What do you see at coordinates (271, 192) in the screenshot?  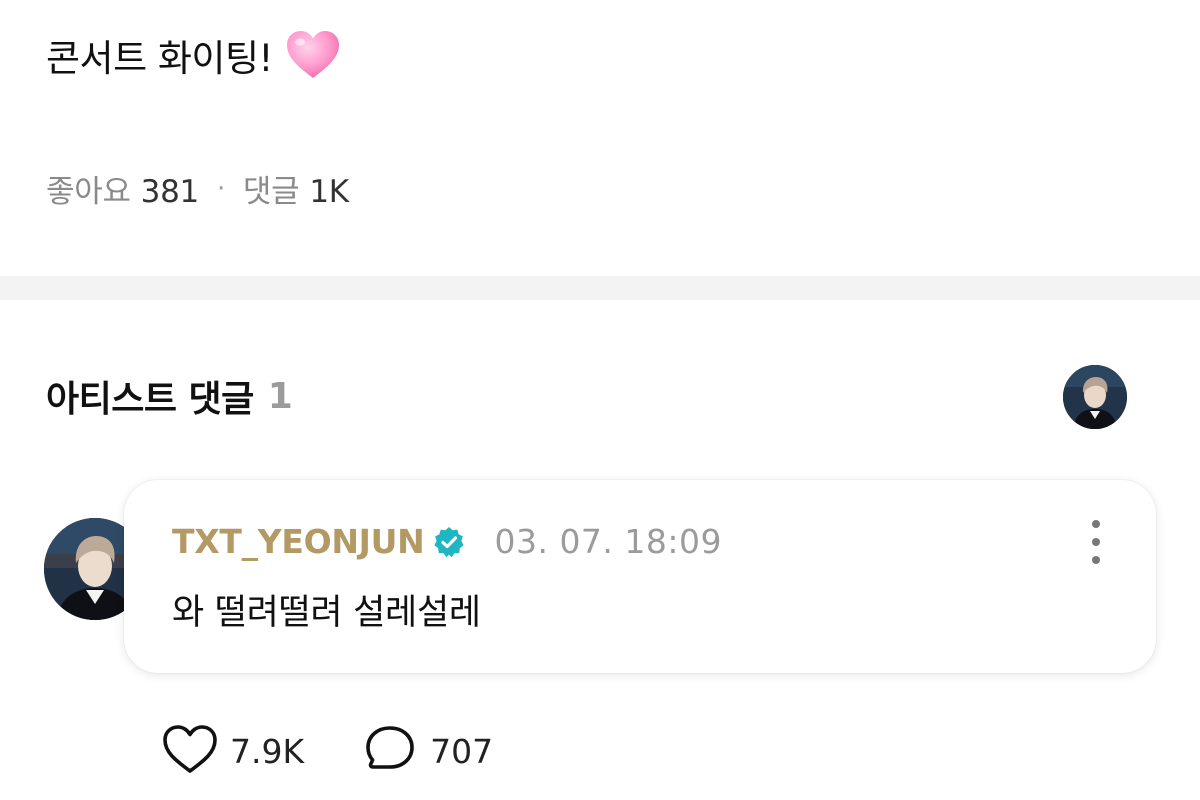 I see `comments-label: 댓글` at bounding box center [271, 192].